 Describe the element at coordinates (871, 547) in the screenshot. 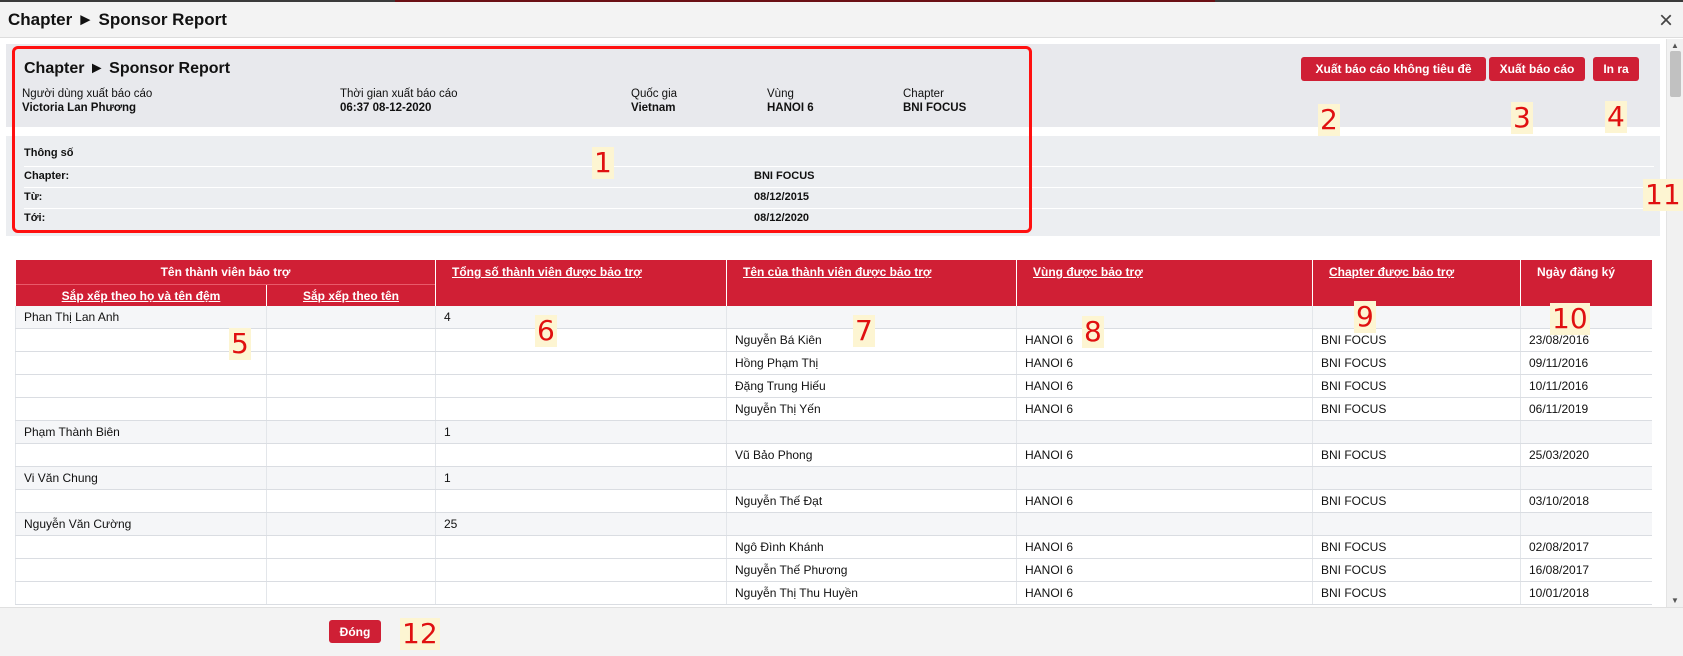

I see `sponsored-name-cell: Ngô Đình Khánh` at that location.